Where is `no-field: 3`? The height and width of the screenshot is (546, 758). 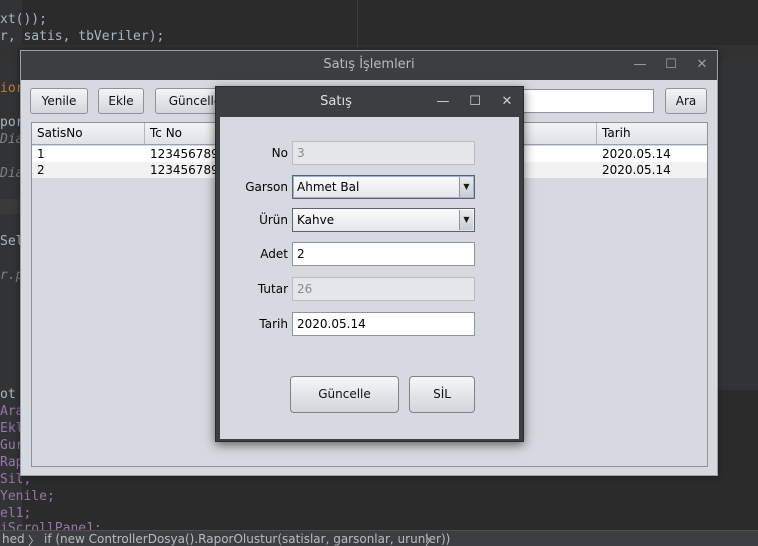 no-field: 3 is located at coordinates (383, 153).